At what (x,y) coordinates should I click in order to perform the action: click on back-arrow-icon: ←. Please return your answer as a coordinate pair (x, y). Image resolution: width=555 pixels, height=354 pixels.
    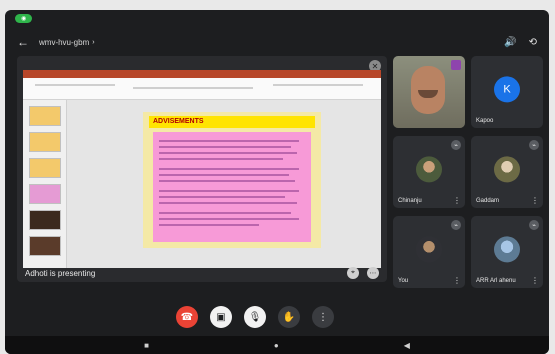
    Looking at the image, I should click on (23, 42).